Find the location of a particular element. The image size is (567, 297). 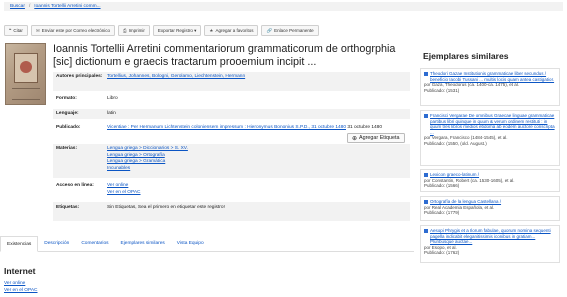

online-access-label: Acceso en línea: is located at coordinates (75, 185).